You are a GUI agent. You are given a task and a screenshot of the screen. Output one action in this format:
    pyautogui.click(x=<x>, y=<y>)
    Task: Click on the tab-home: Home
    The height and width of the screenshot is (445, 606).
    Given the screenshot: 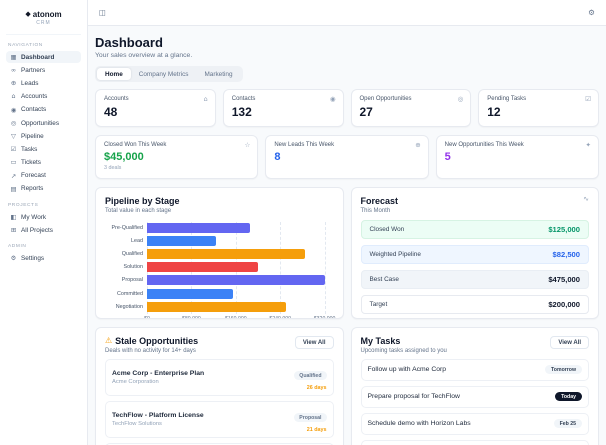 What is the action you would take?
    pyautogui.click(x=114, y=74)
    